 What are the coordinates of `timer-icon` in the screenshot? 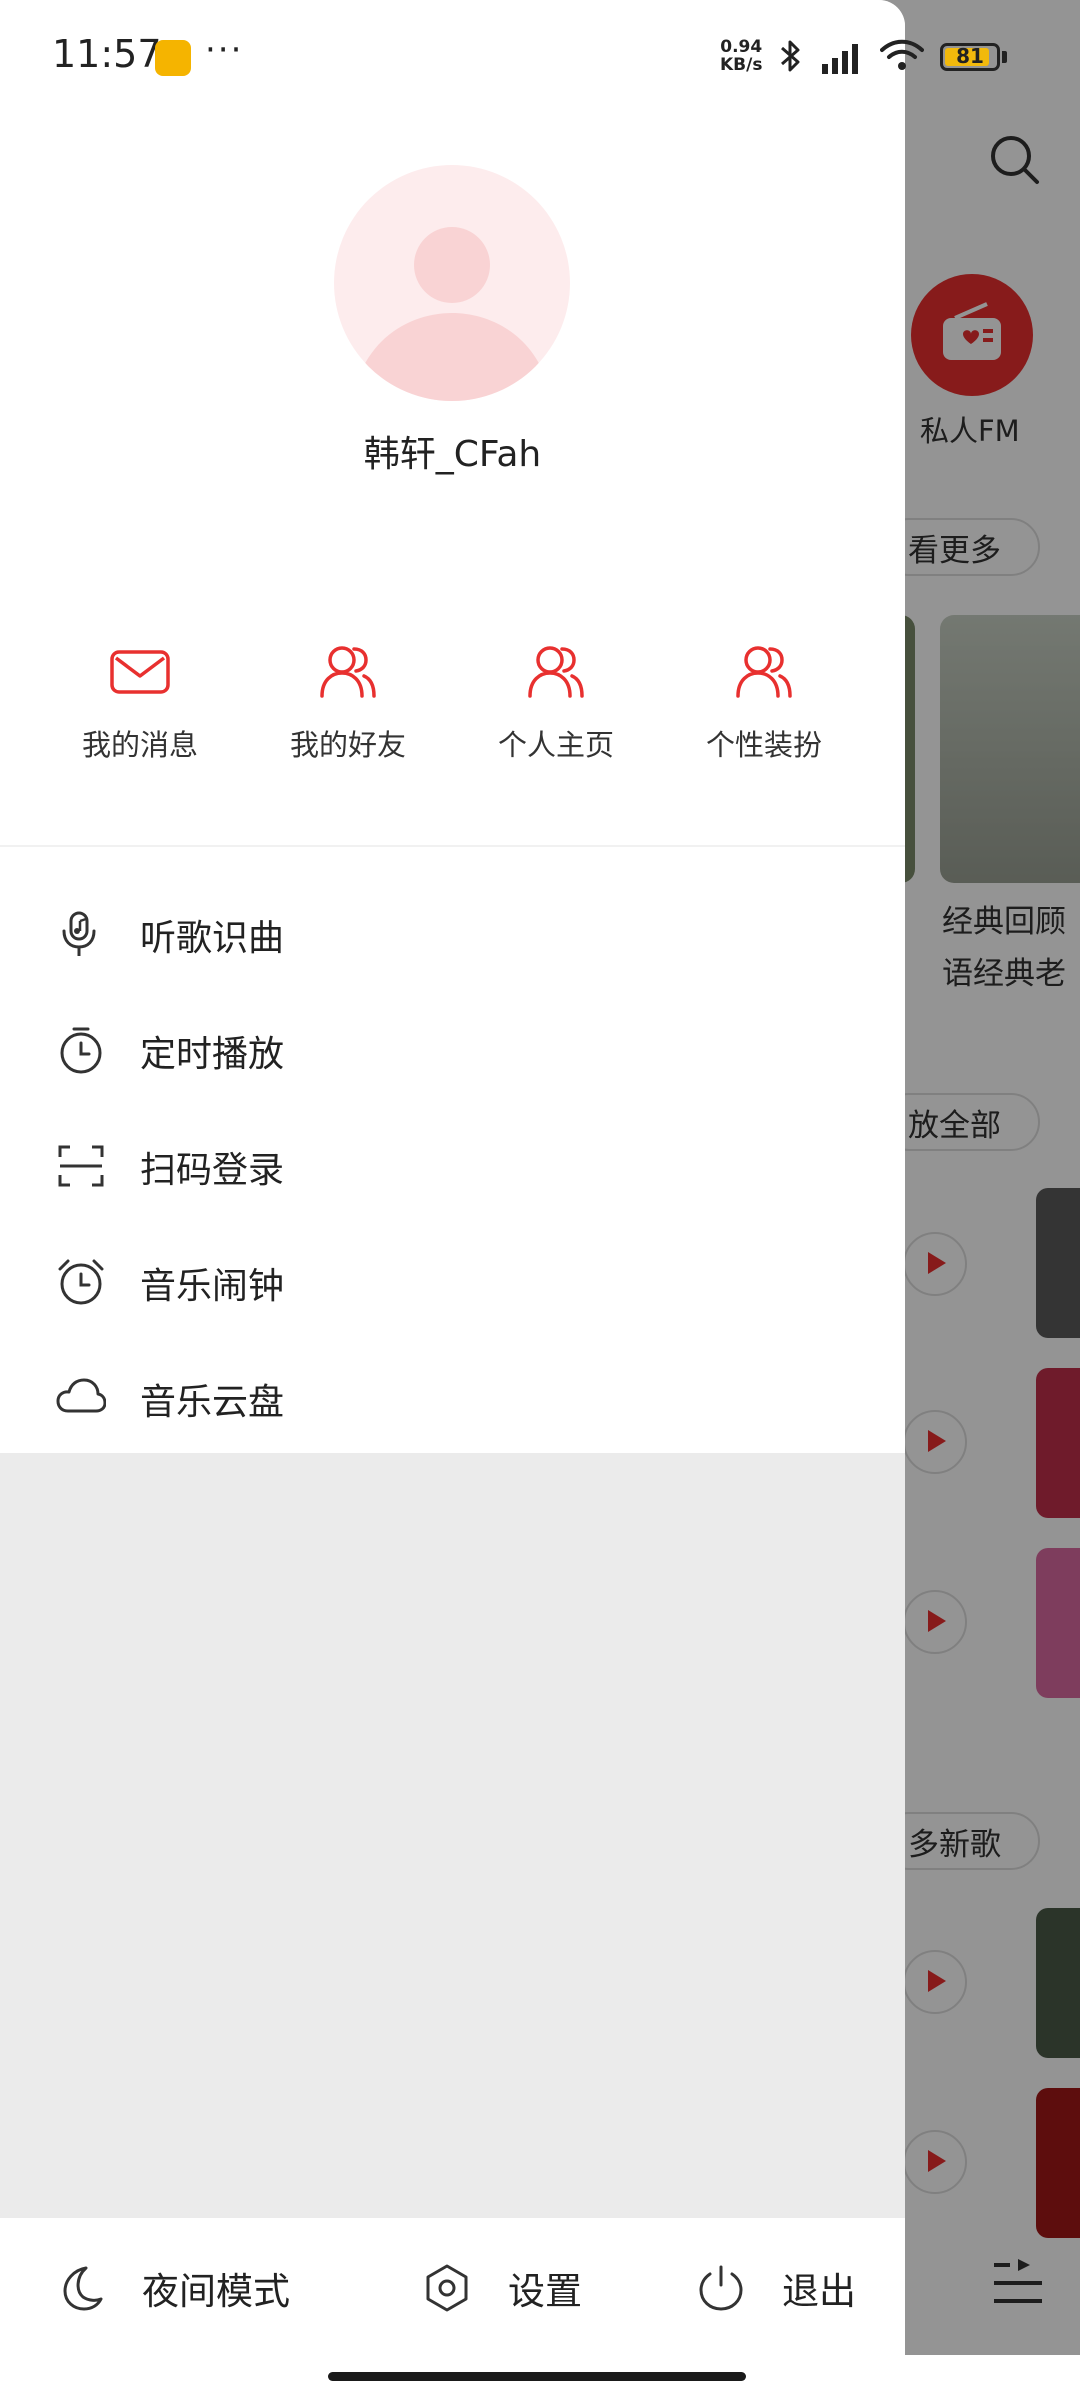 It's located at (81, 1050).